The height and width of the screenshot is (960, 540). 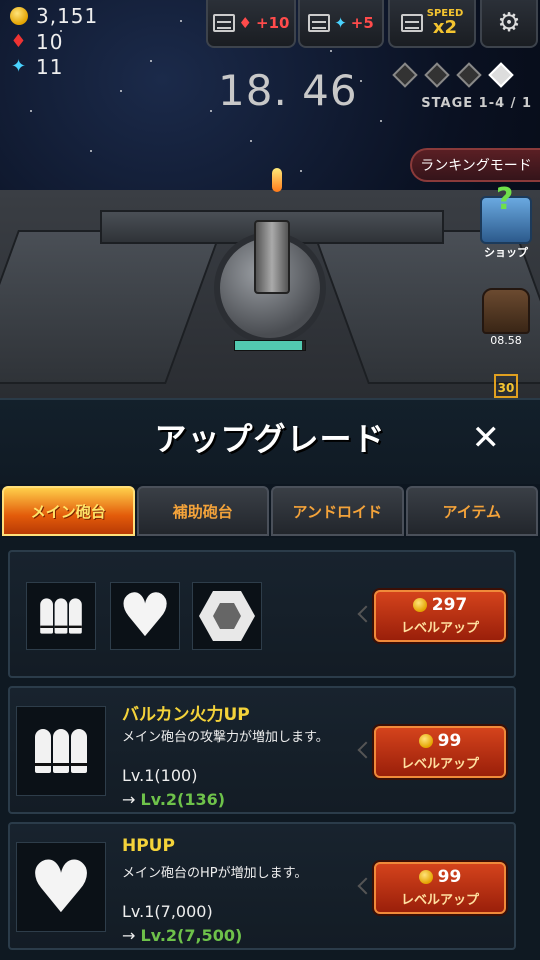 I want to click on shop-label: ショップ, so click(x=506, y=252).